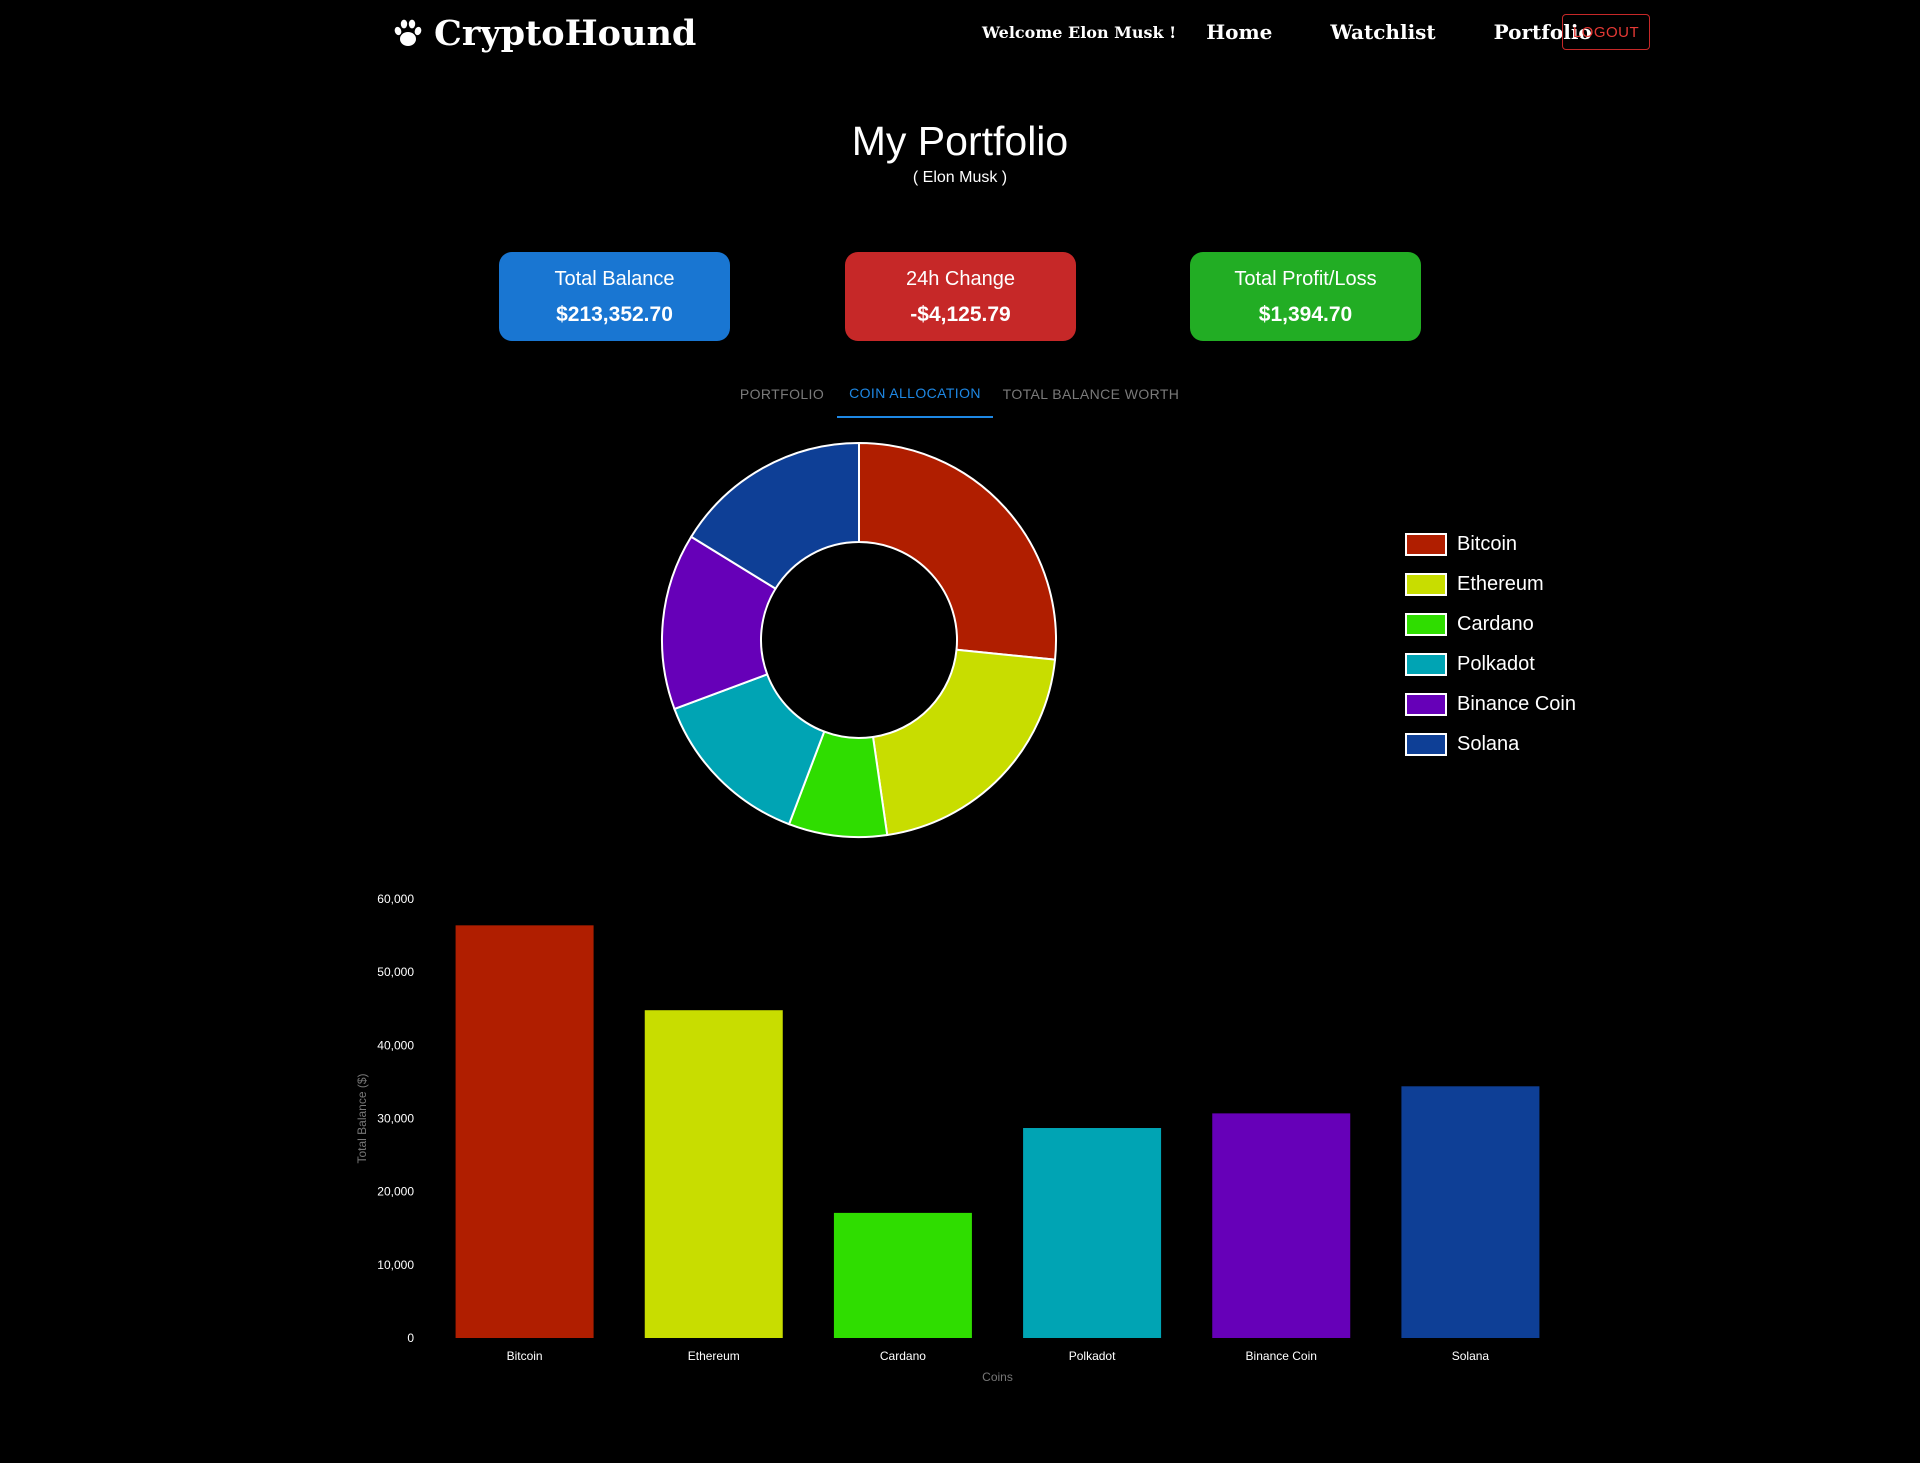  Describe the element at coordinates (395, 1045) in the screenshot. I see `y-tick-label: 40,000` at that location.